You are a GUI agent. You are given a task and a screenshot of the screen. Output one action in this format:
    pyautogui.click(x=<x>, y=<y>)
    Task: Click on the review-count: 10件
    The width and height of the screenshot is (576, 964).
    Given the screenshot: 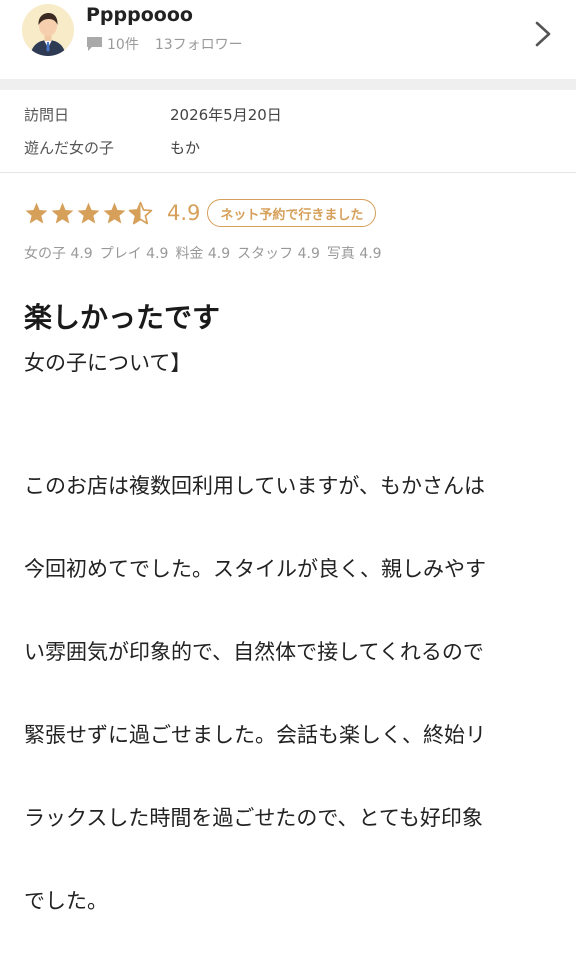 What is the action you would take?
    pyautogui.click(x=123, y=45)
    